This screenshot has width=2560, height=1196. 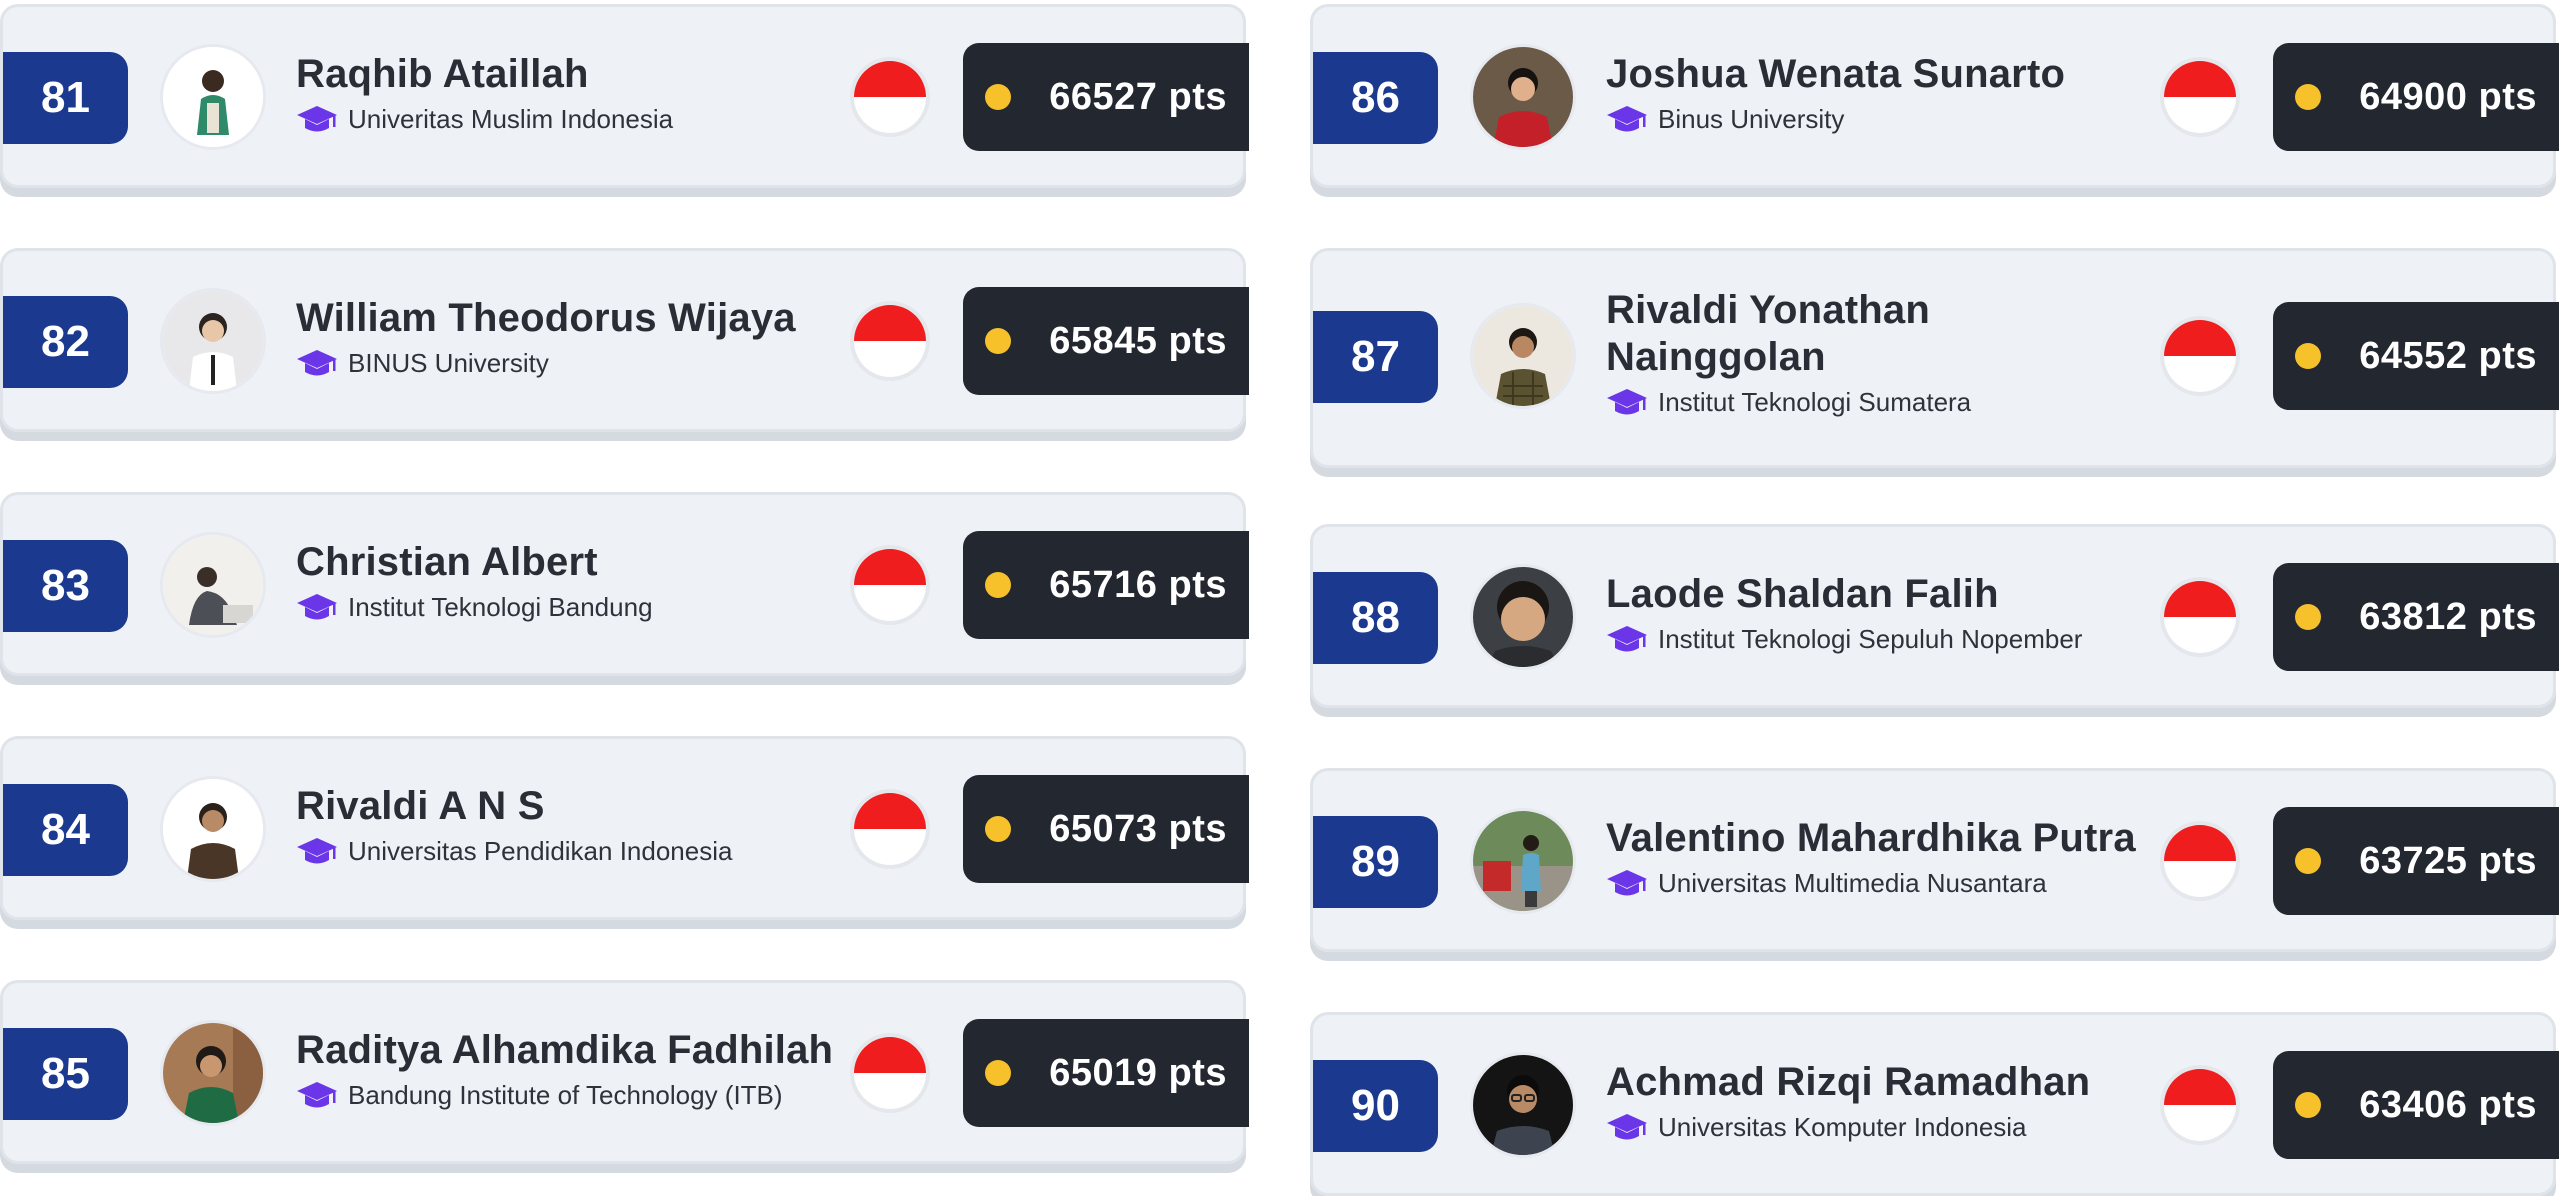 I want to click on points-badge: 63812 pts, so click(x=2416, y=617).